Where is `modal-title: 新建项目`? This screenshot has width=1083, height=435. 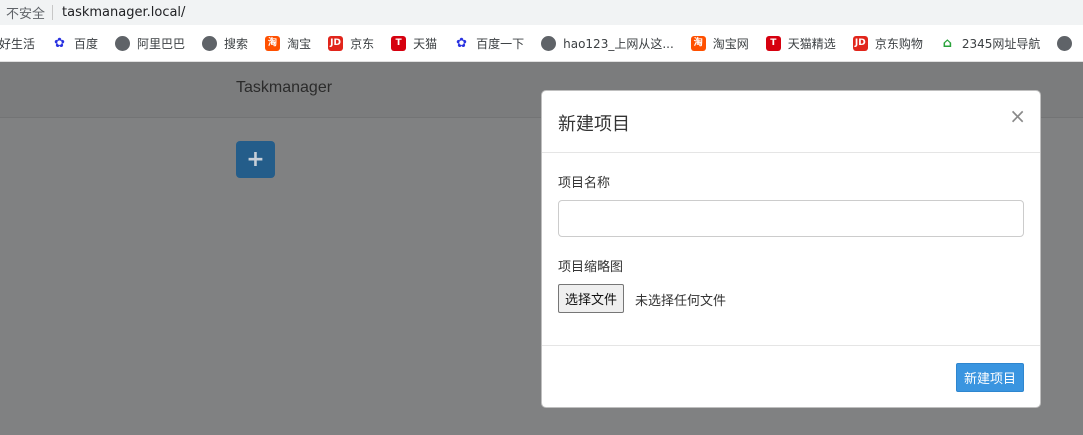
modal-title: 新建项目 is located at coordinates (594, 124).